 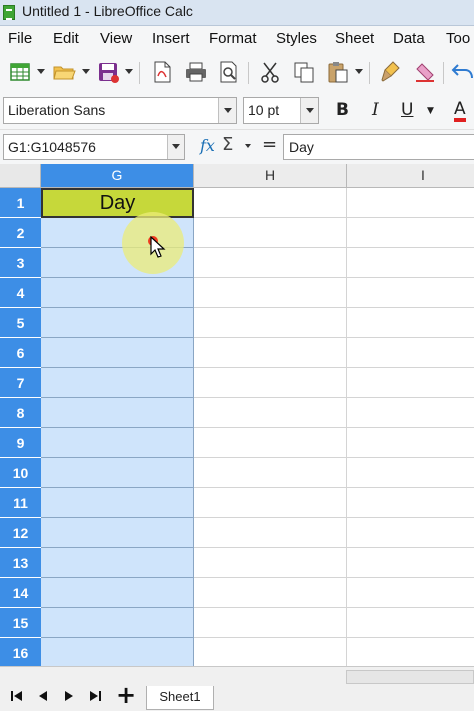 What do you see at coordinates (117, 623) in the screenshot?
I see `cell-g15` at bounding box center [117, 623].